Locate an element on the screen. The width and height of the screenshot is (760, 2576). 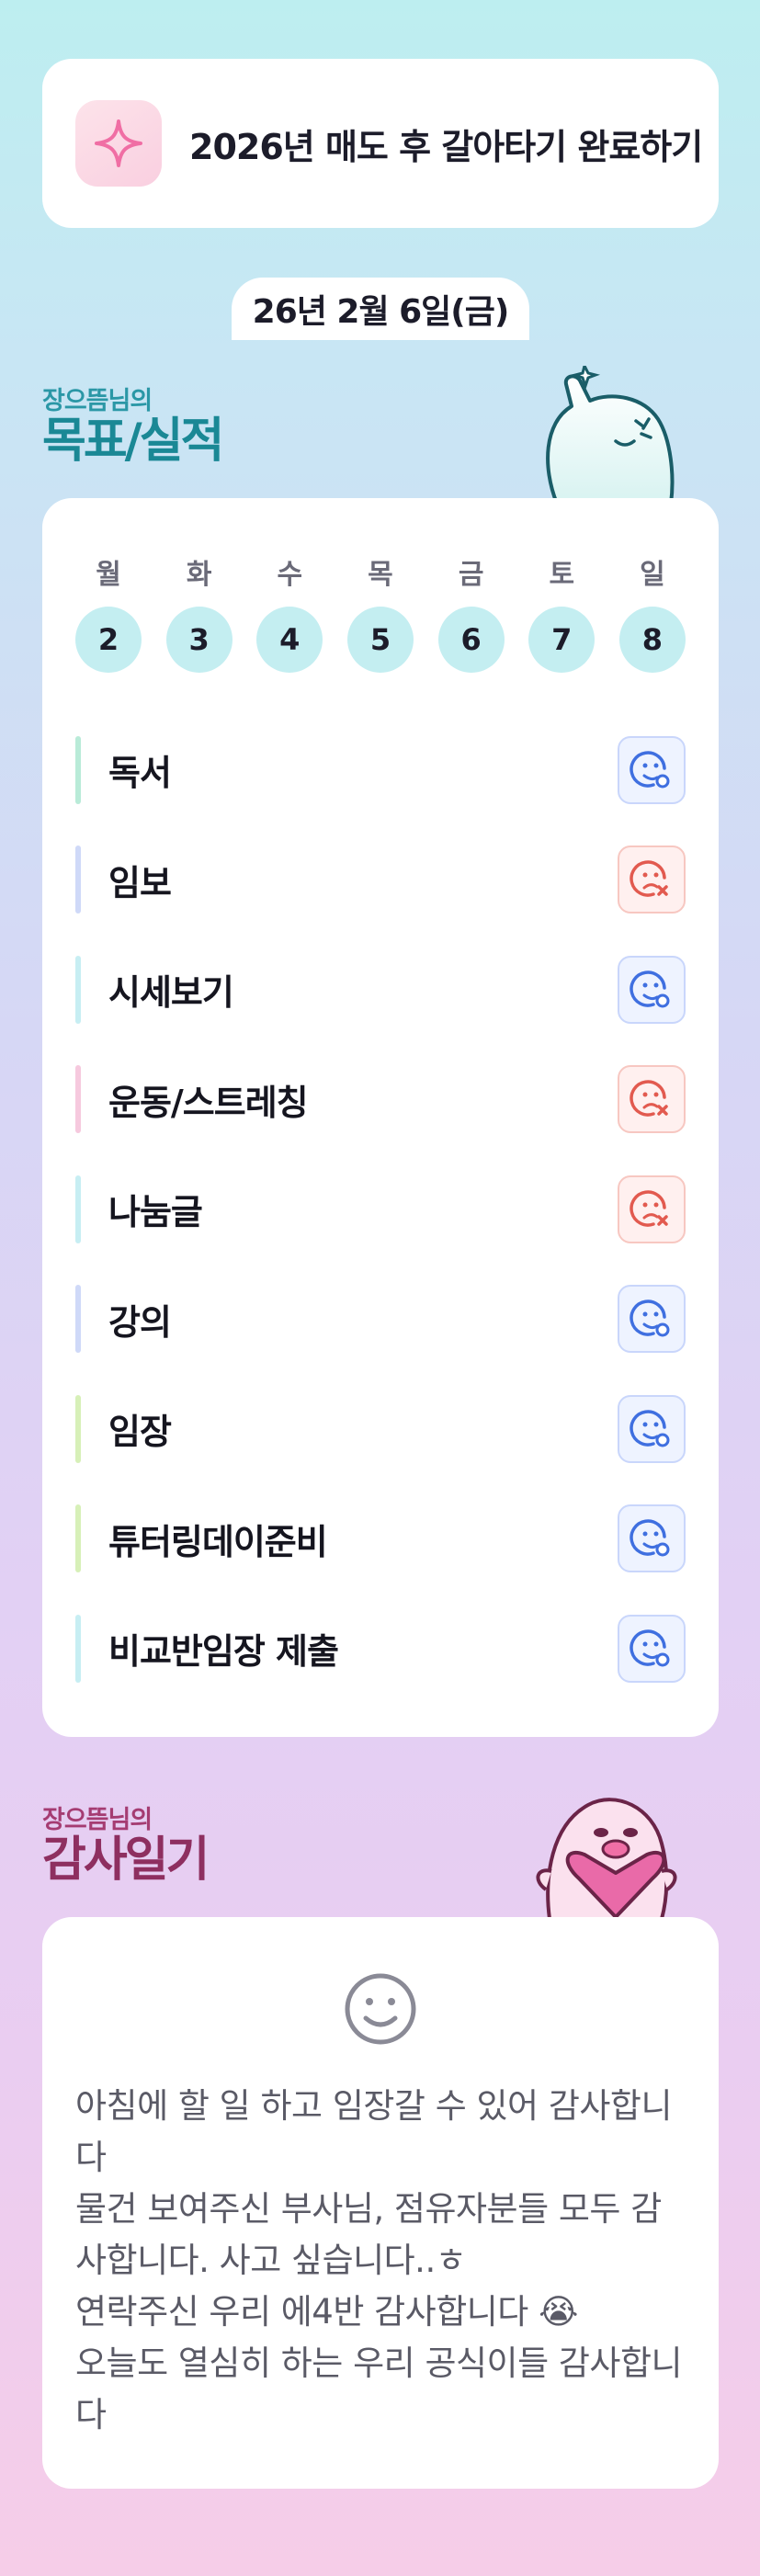
task-row: 독서 is located at coordinates (380, 770).